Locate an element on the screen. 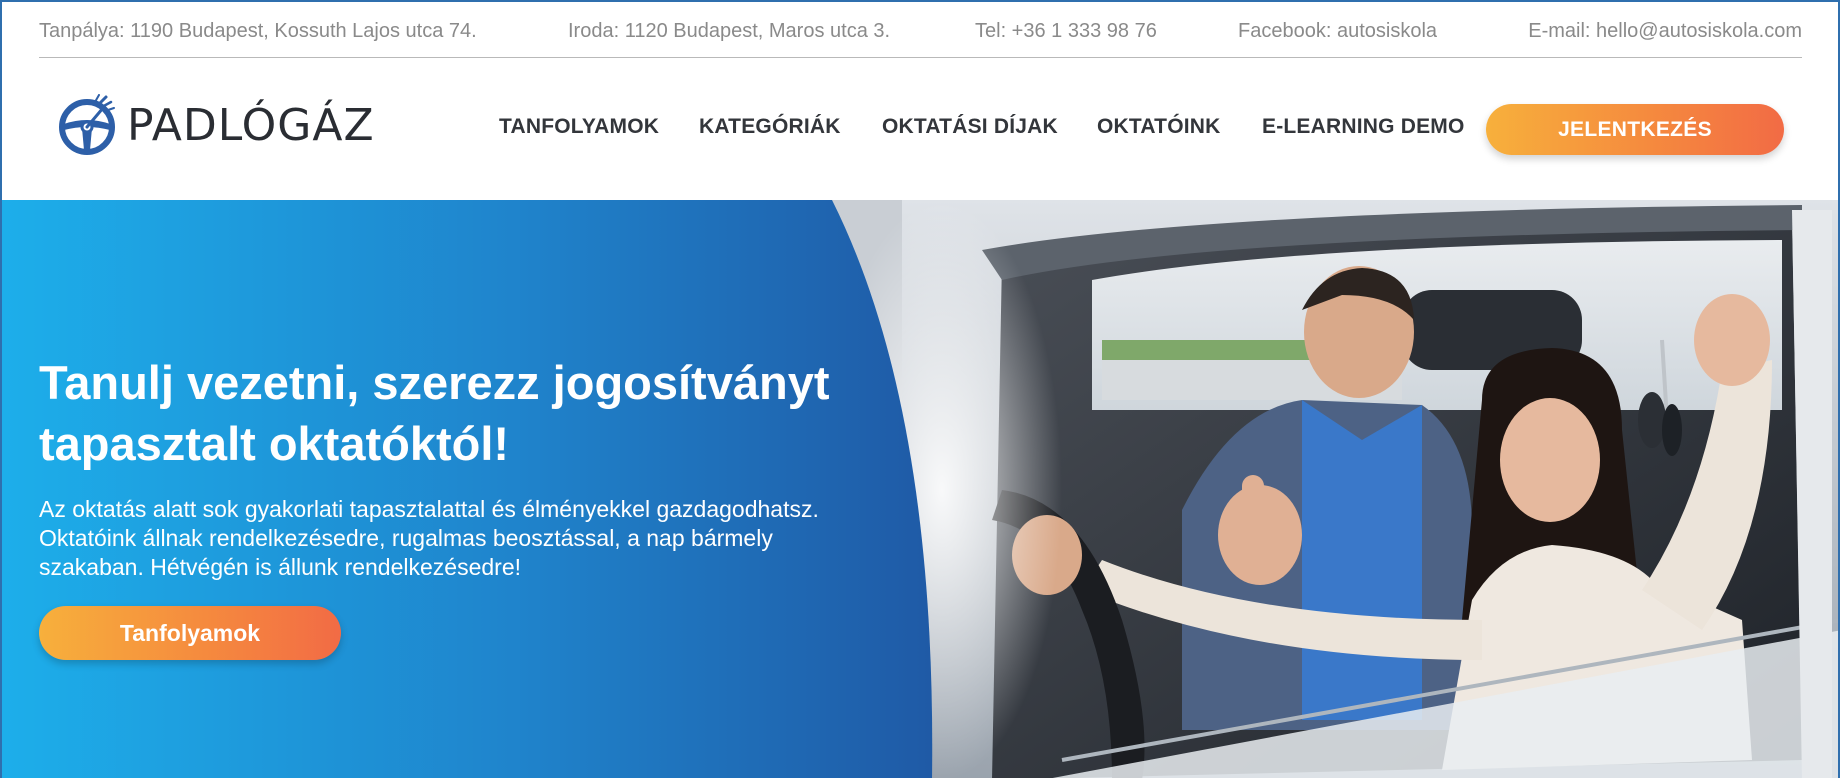 This screenshot has height=778, width=1840. courses-button: Tanfolyamok is located at coordinates (190, 633).